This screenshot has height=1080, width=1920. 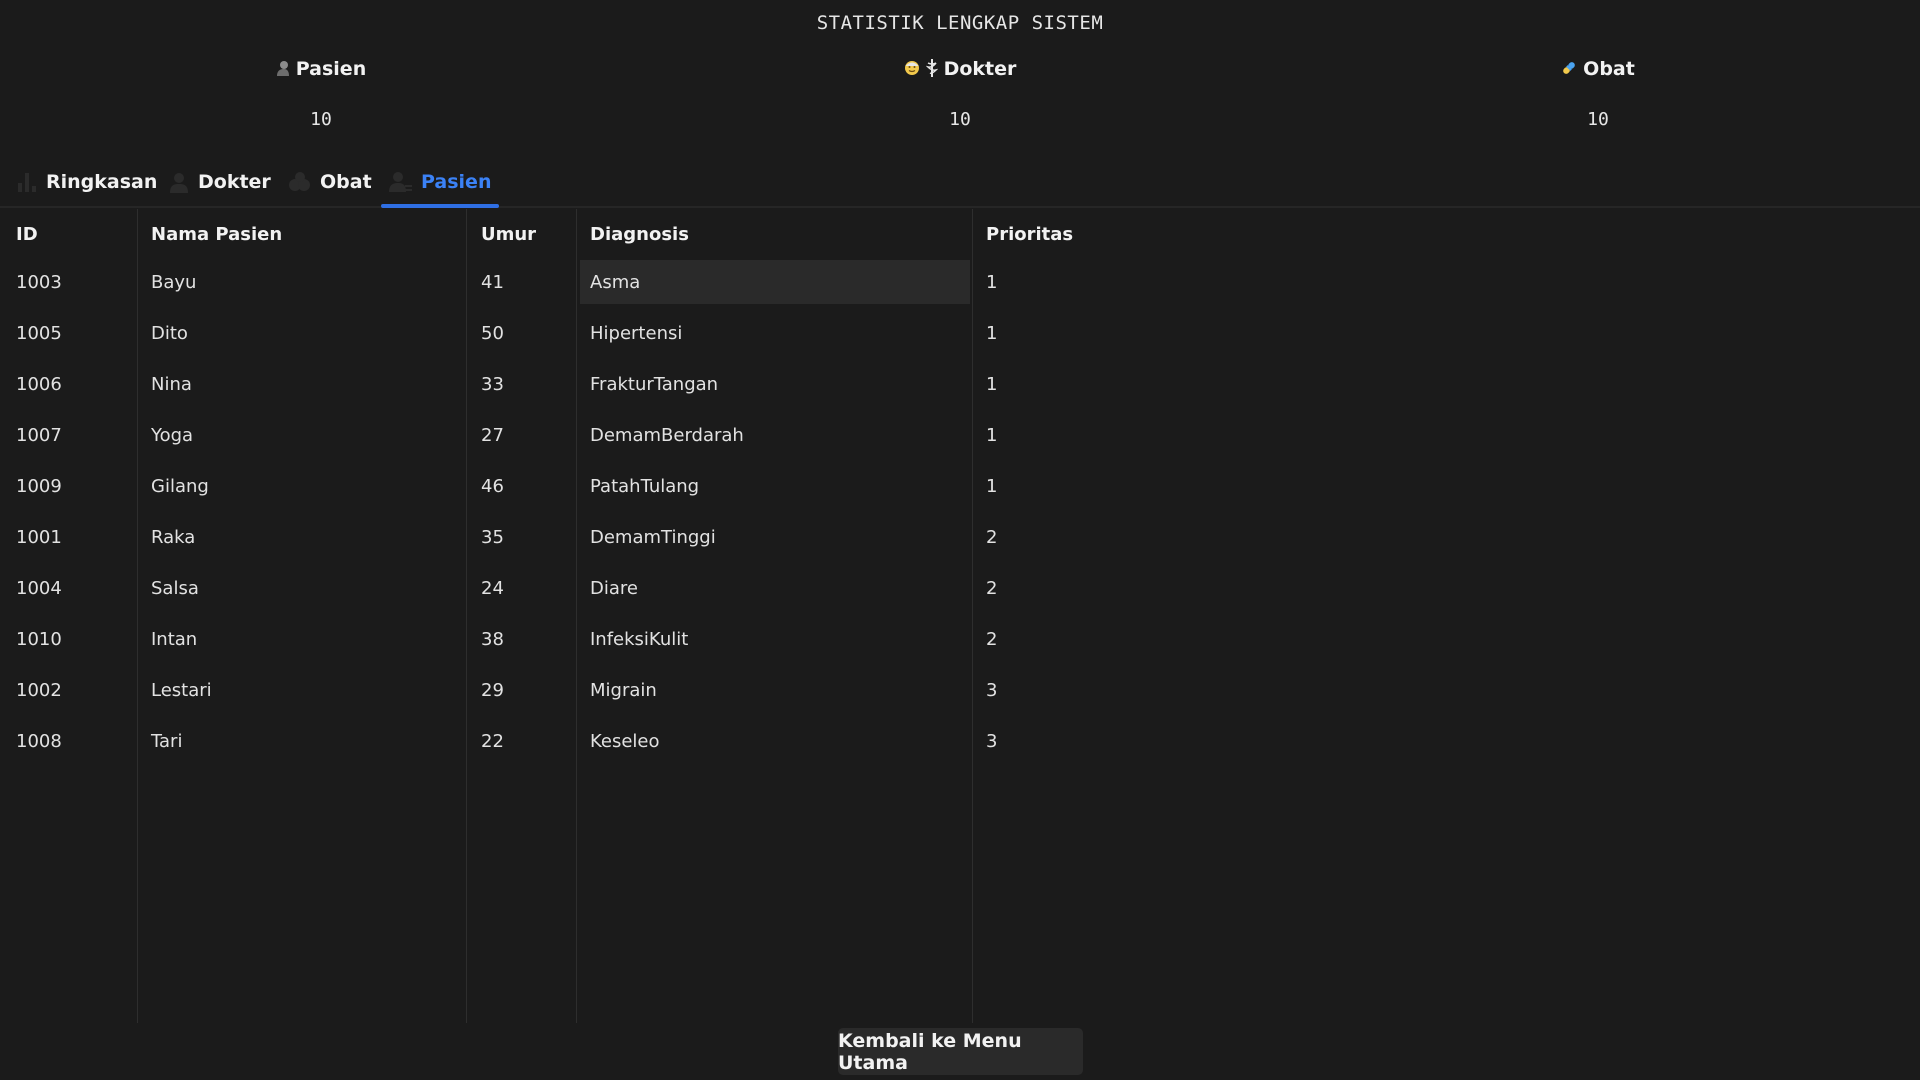 I want to click on cell-diagnosis: DemamBerdarah, so click(x=667, y=435).